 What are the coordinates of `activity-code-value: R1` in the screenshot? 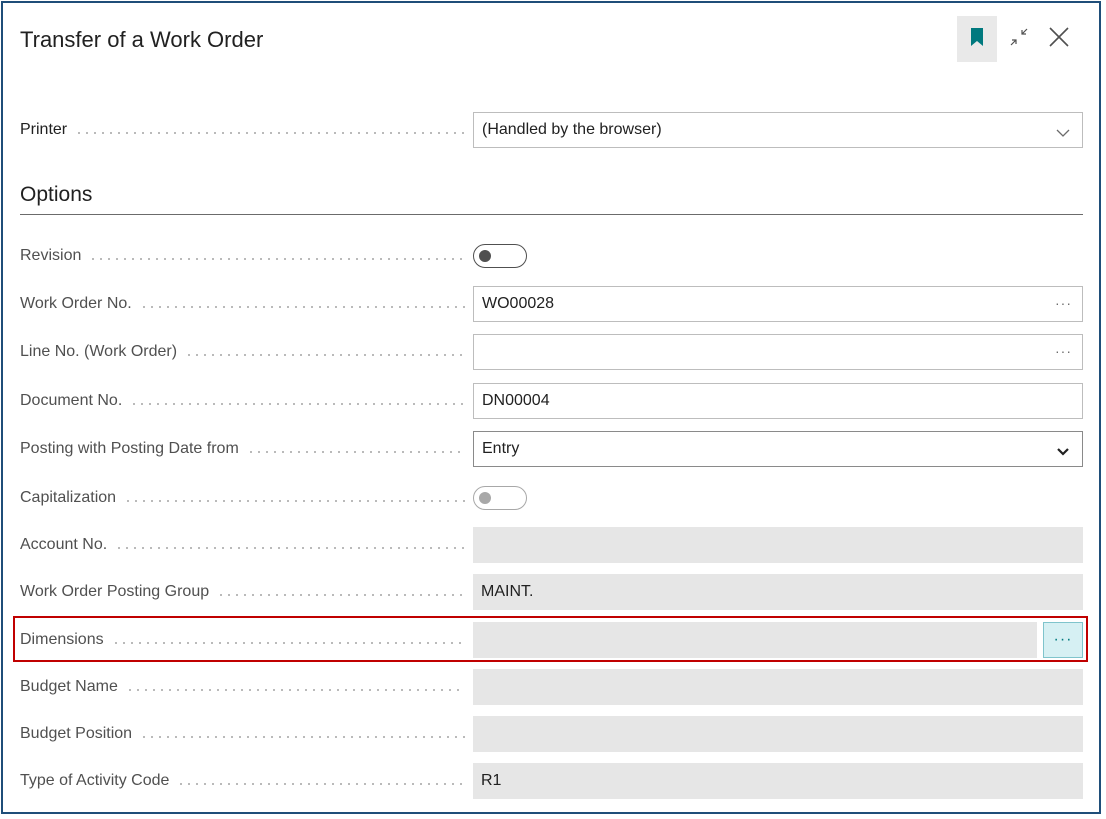 It's located at (491, 780).